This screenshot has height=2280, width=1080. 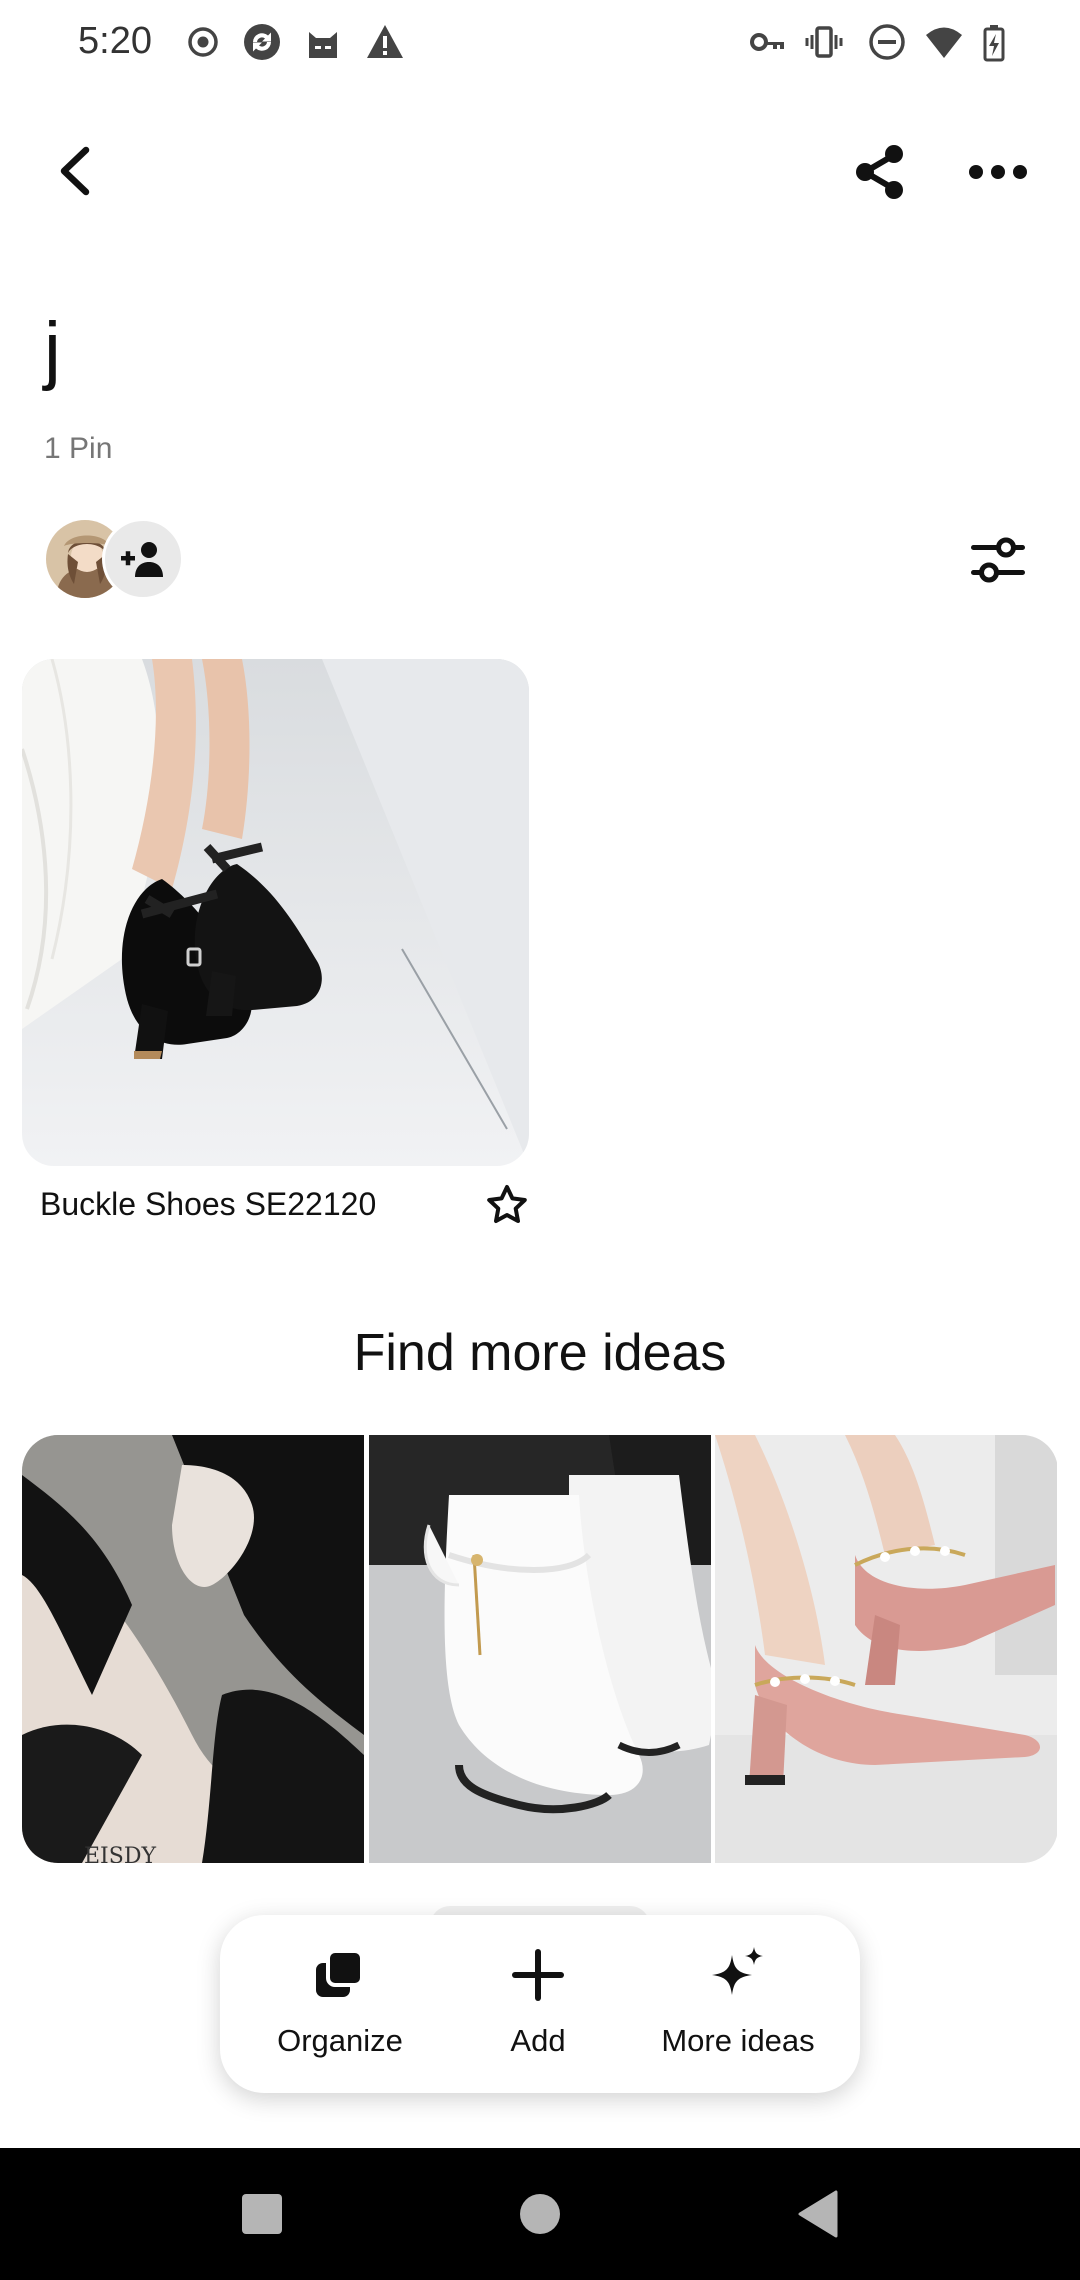 What do you see at coordinates (540, 44) in the screenshot?
I see `status-bar: 5:20` at bounding box center [540, 44].